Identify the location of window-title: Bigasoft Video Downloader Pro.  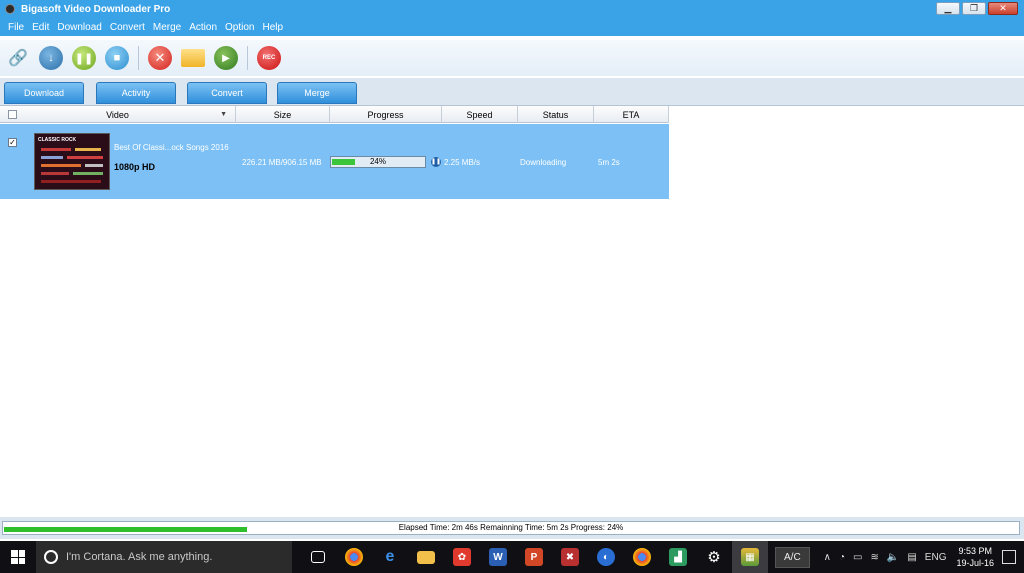
(96, 9).